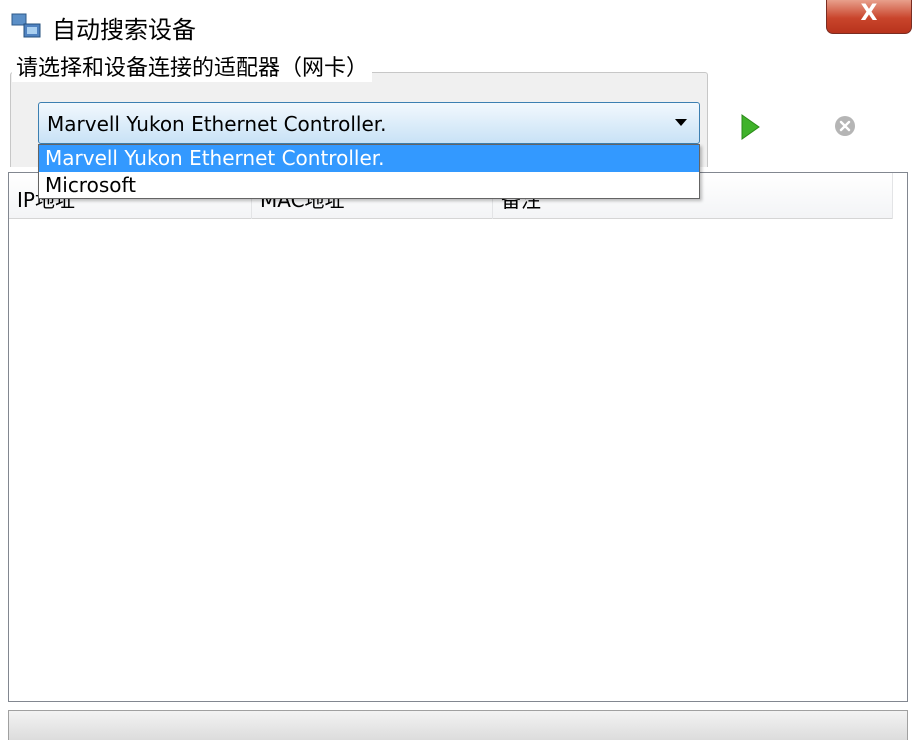  What do you see at coordinates (26, 25) in the screenshot?
I see `network-app-icon` at bounding box center [26, 25].